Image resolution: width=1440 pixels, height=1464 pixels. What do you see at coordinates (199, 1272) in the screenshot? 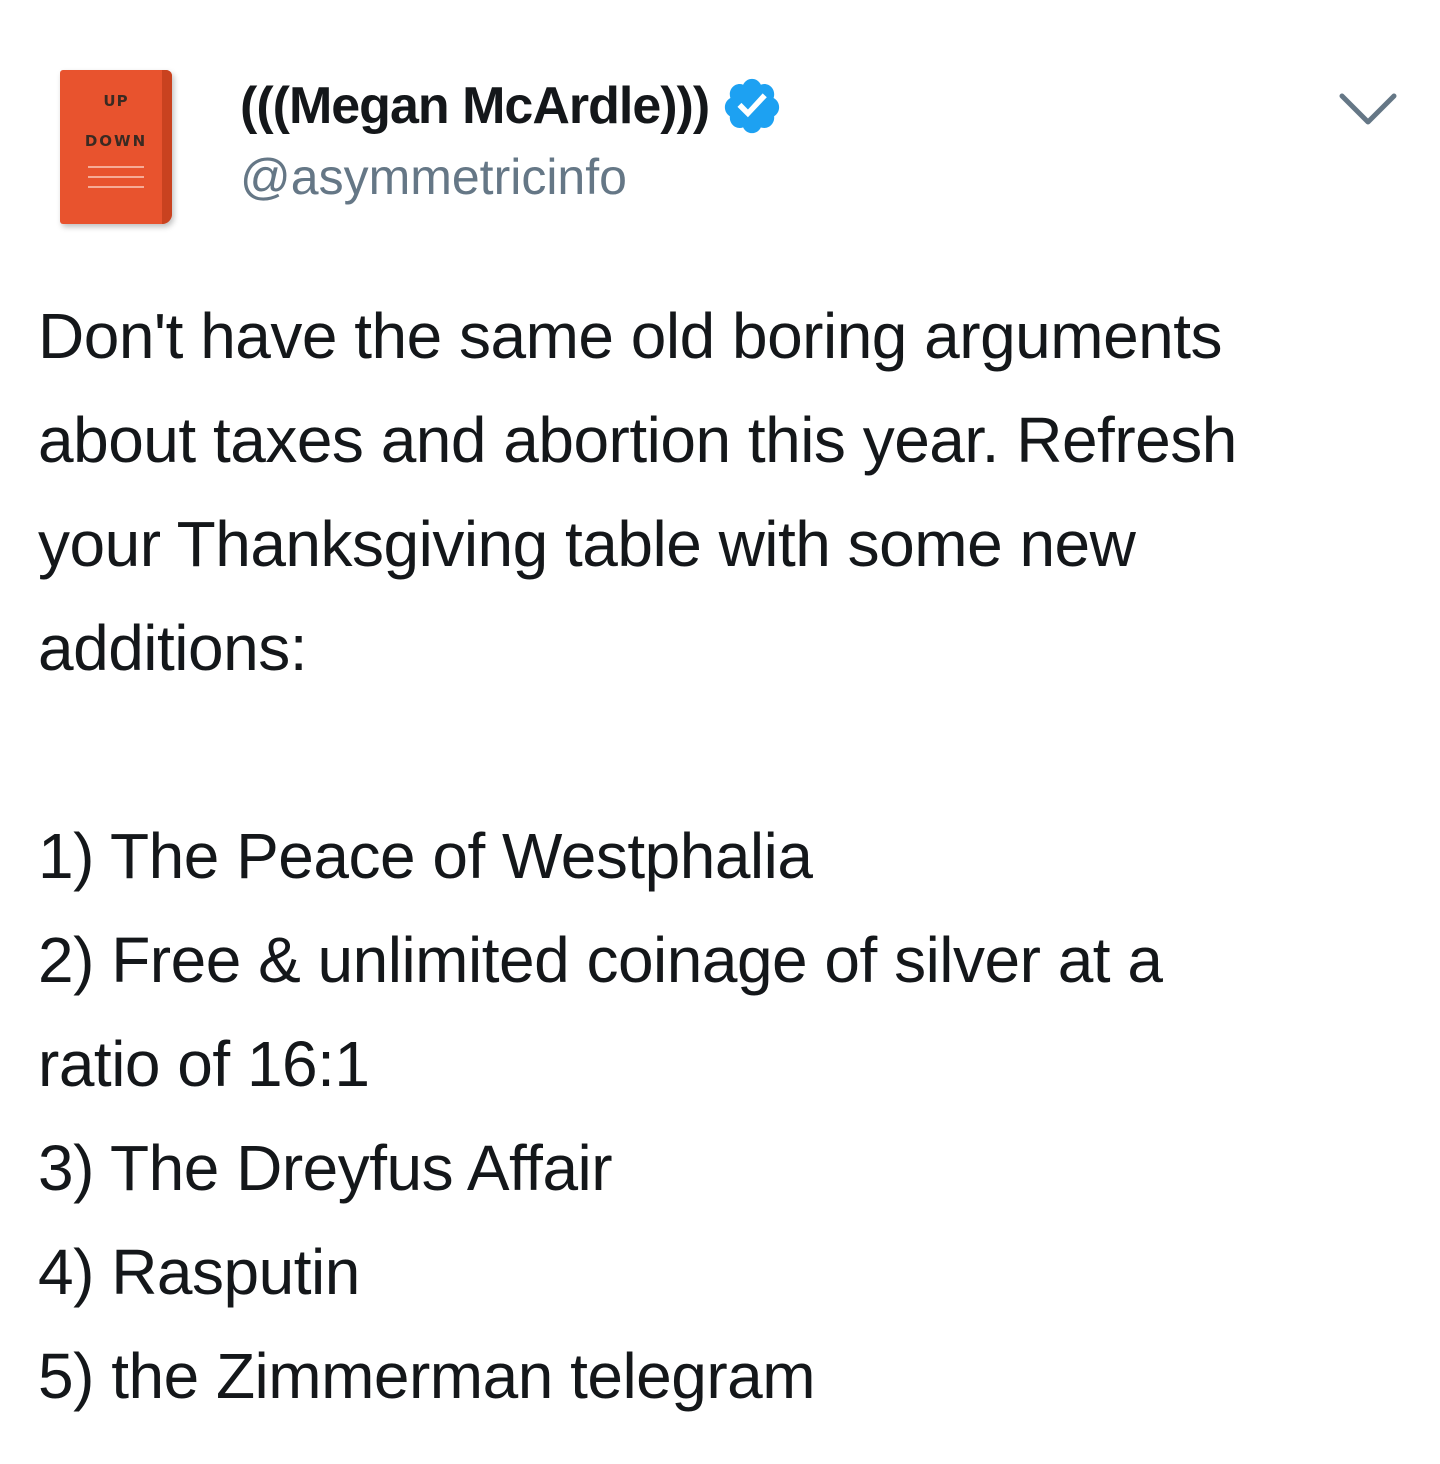
I see `list-item: 4) Rasputin` at bounding box center [199, 1272].